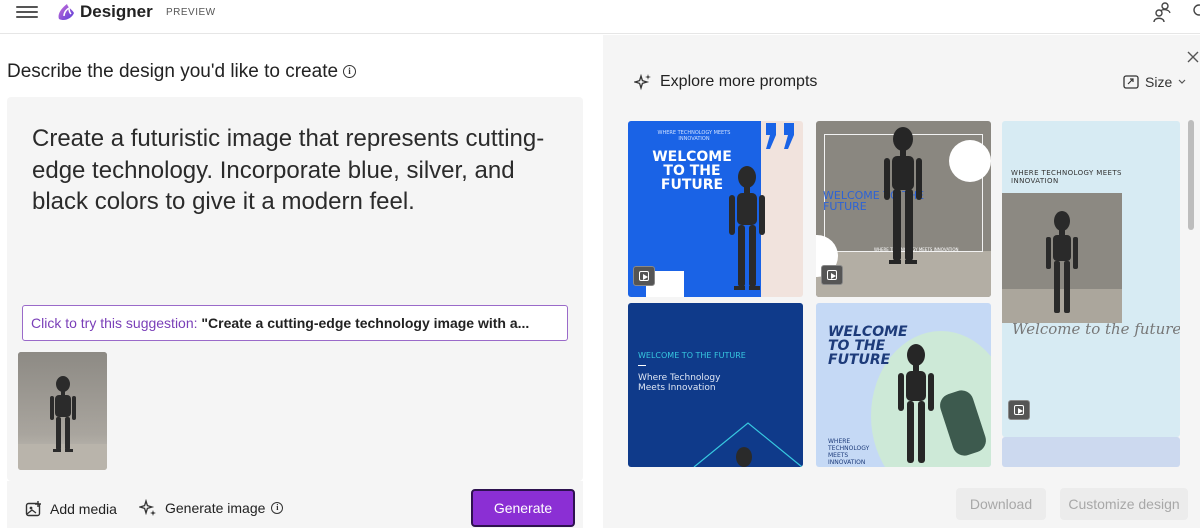 This screenshot has width=1200, height=528. I want to click on design-card, so click(1091, 452).